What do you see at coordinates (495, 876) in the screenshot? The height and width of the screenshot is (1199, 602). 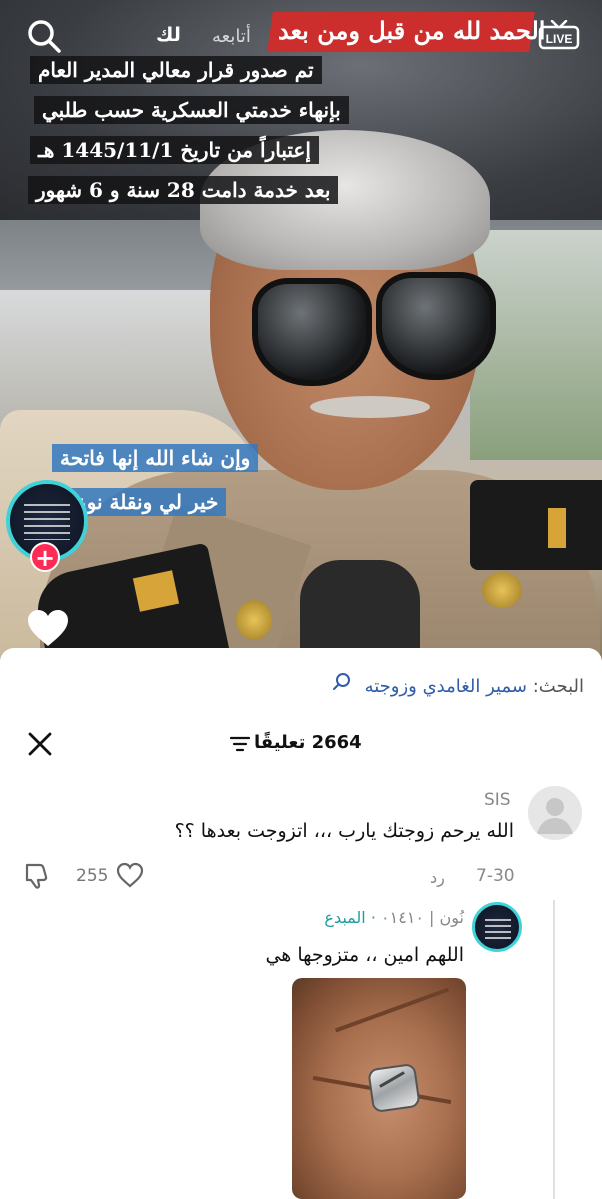 I see `comment-date: 7-30` at bounding box center [495, 876].